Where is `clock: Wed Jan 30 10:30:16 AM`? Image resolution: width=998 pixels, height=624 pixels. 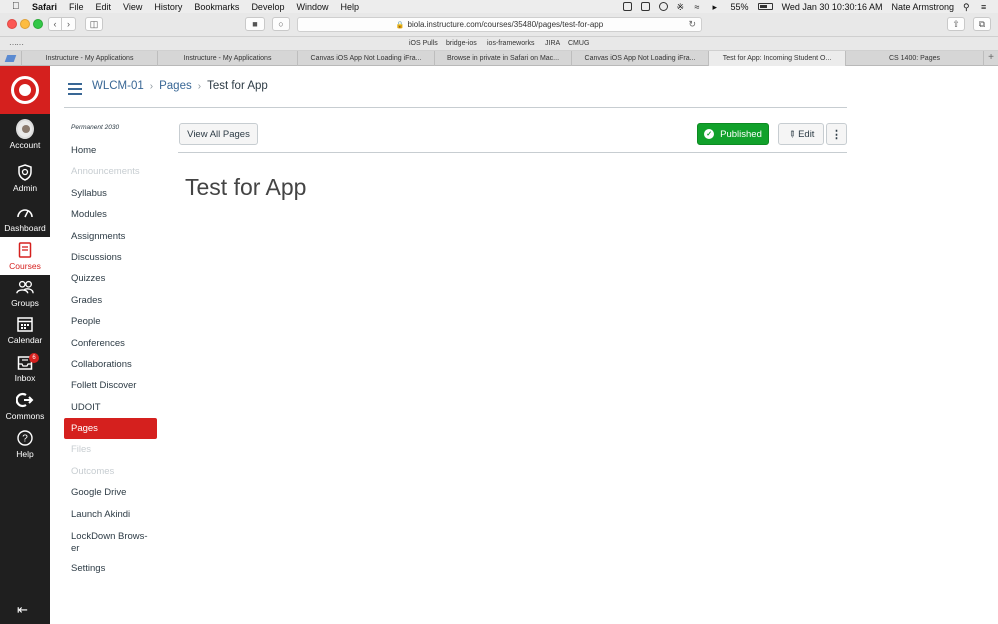 clock: Wed Jan 30 10:30:16 AM is located at coordinates (832, 7).